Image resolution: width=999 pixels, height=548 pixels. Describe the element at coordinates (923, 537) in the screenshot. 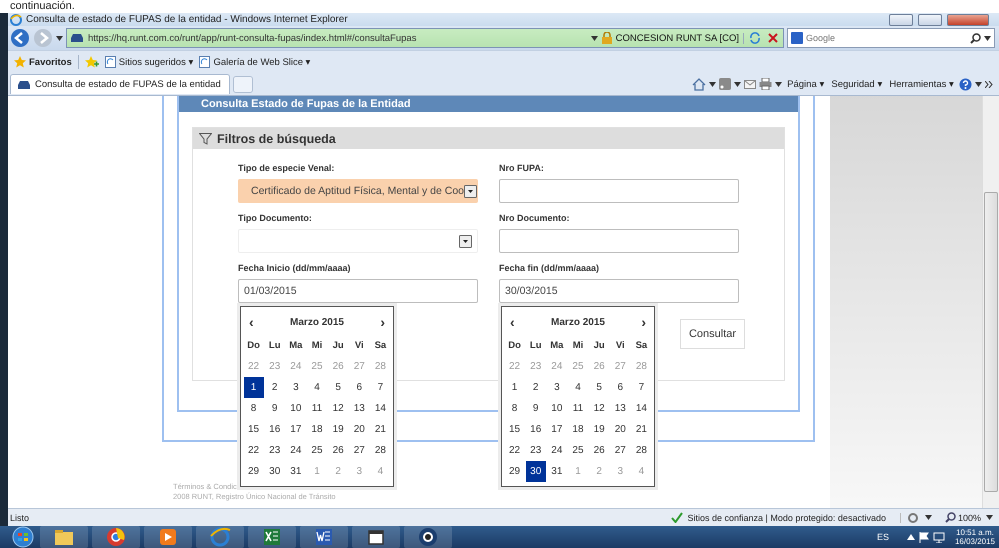

I see `flag-icon` at that location.